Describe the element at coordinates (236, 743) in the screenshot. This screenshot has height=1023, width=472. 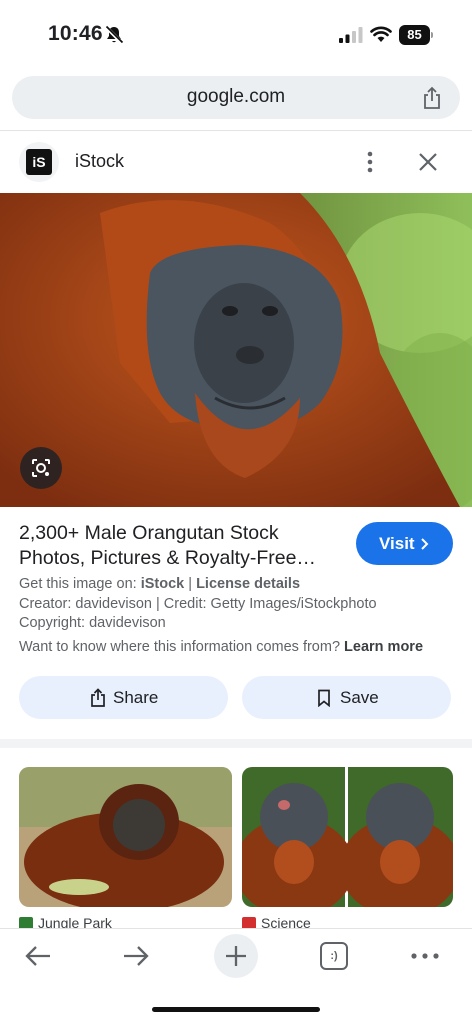
I see `section-separator` at that location.